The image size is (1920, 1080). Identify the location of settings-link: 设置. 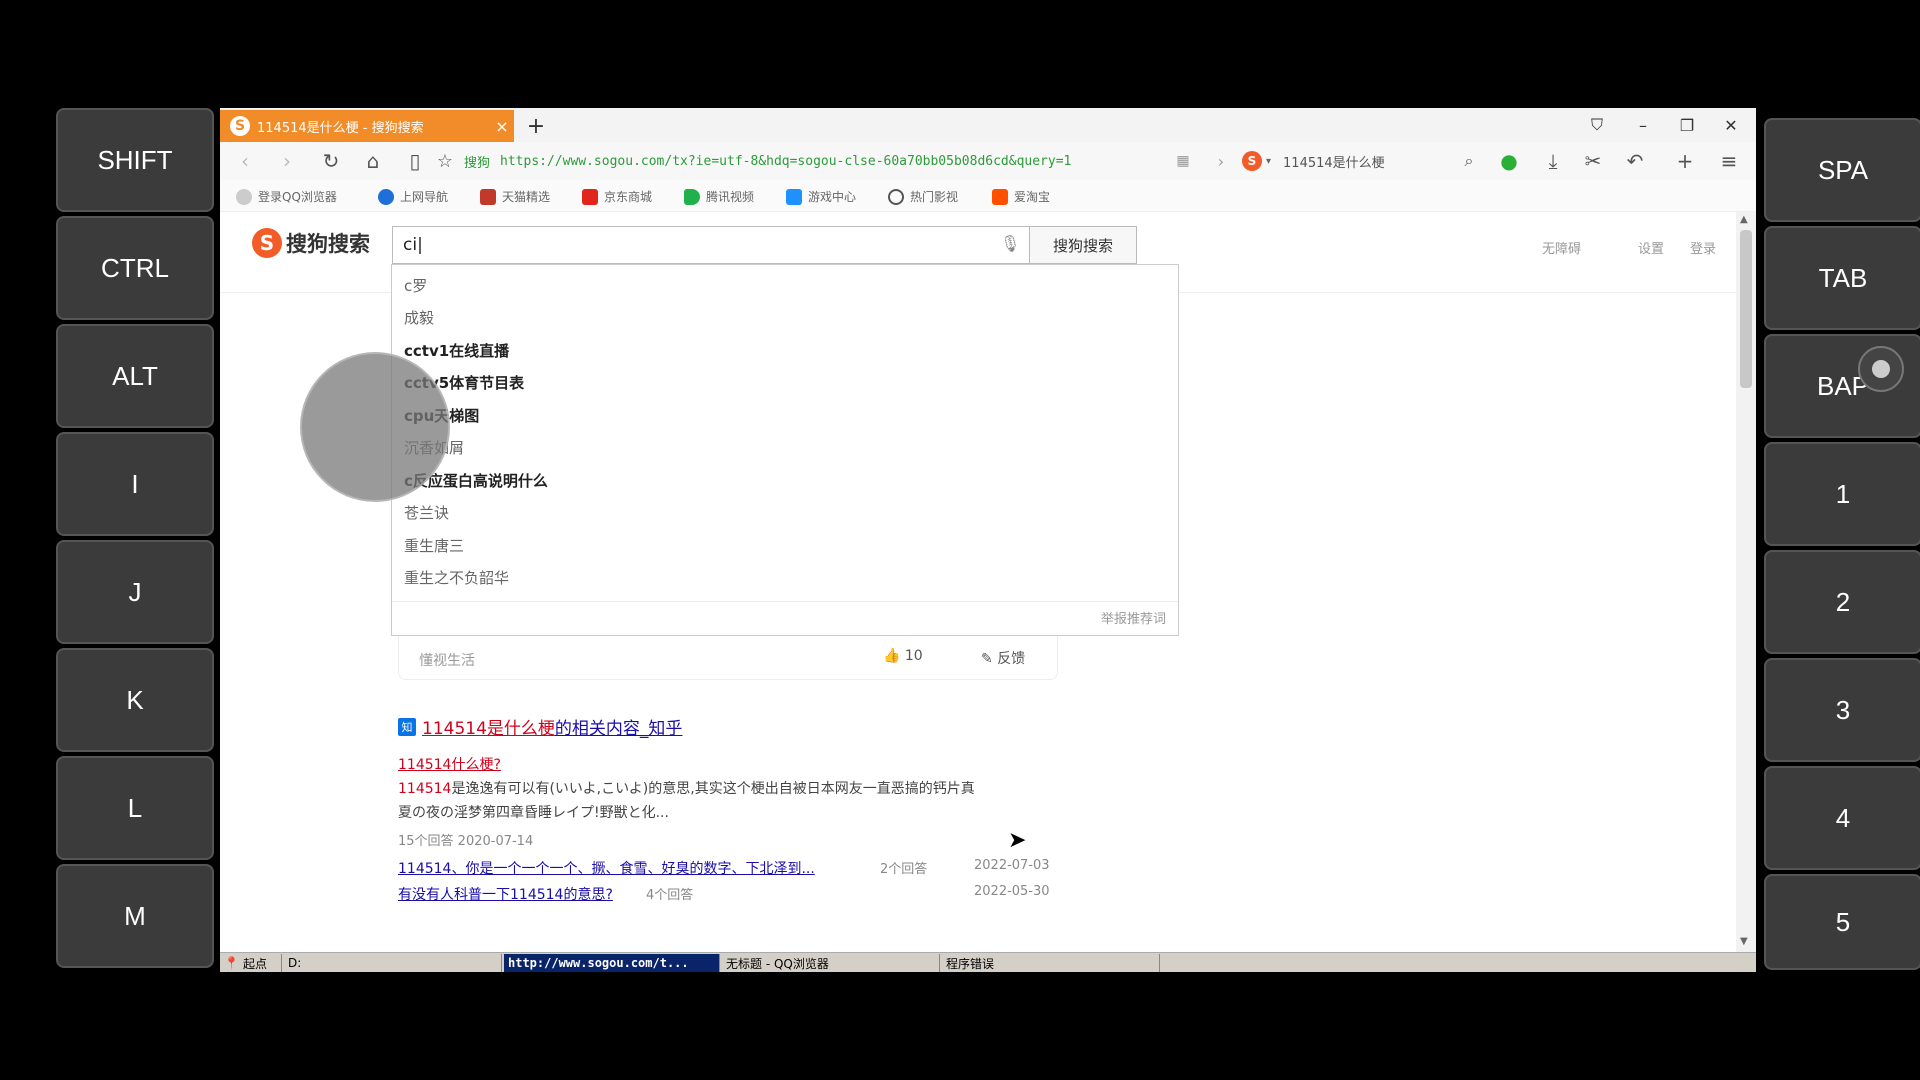
(1651, 247).